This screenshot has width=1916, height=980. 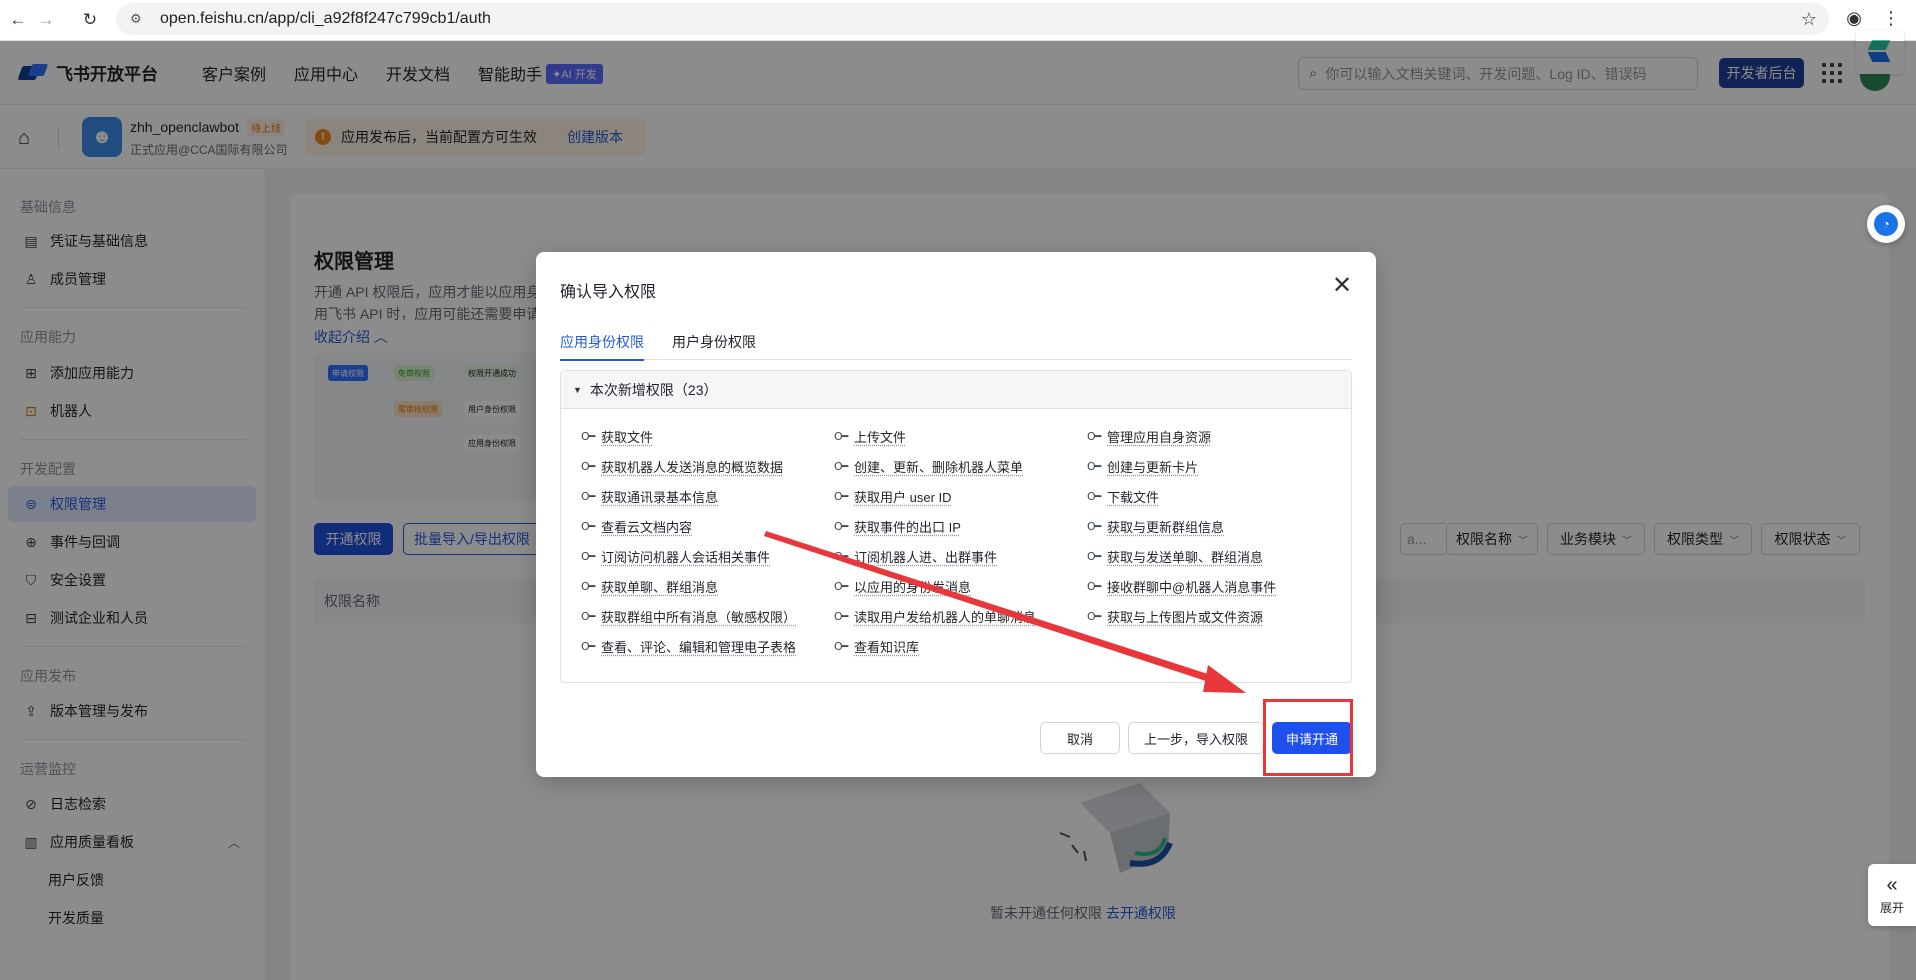 I want to click on expand-panel-button: « 展开, so click(x=1892, y=895).